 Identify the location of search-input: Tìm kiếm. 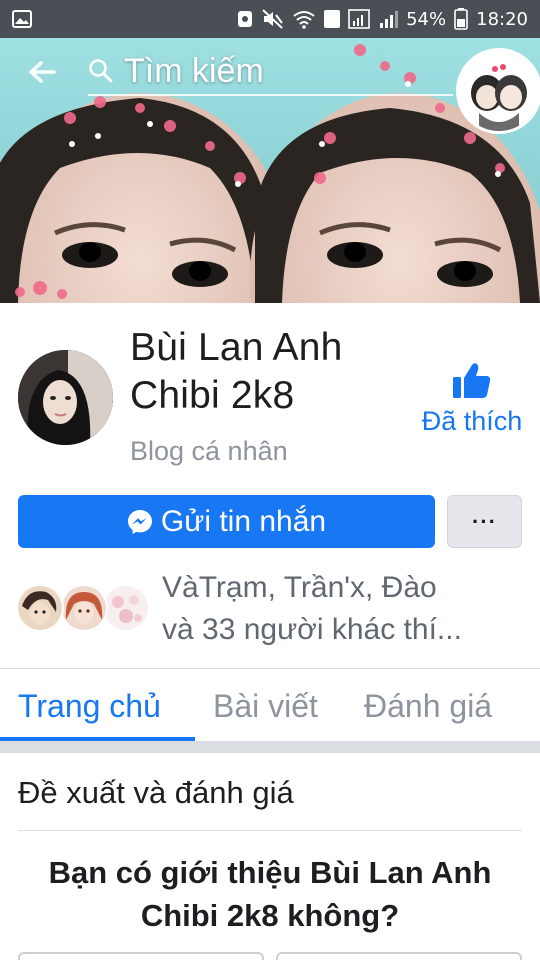
(270, 72).